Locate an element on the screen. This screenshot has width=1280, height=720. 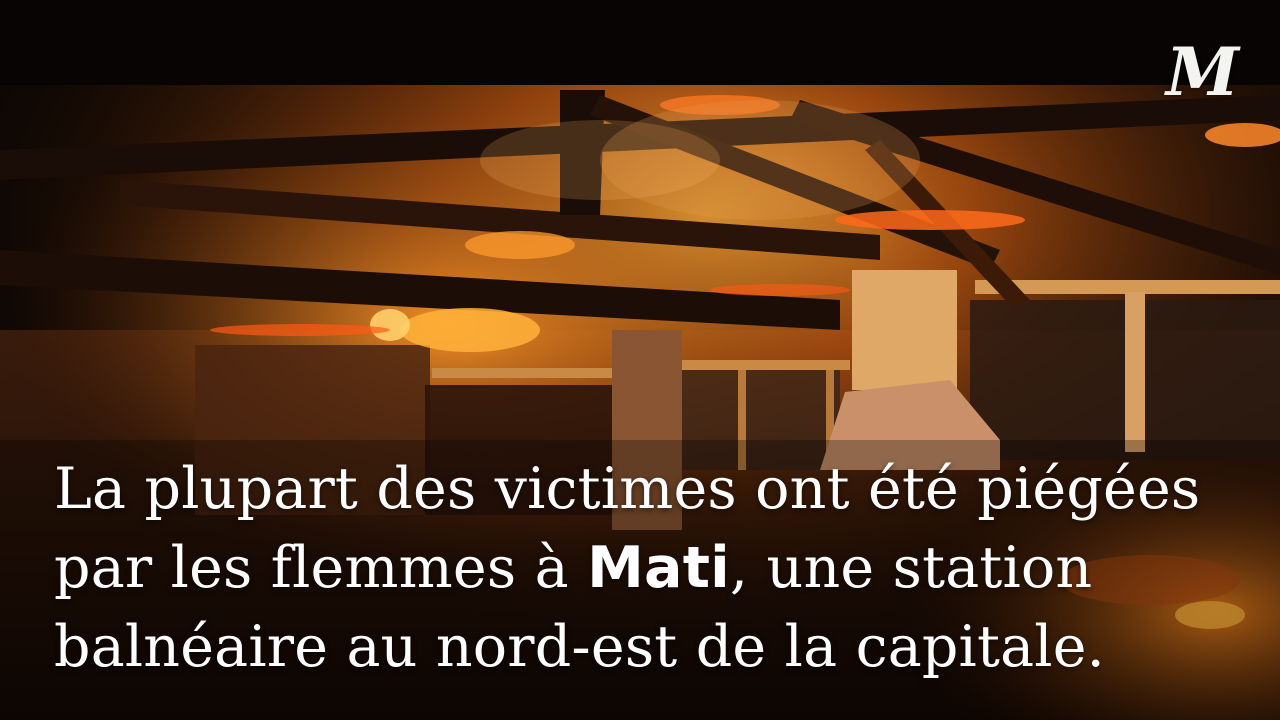
le-monde-logo-icon: M is located at coordinates (1203, 72).